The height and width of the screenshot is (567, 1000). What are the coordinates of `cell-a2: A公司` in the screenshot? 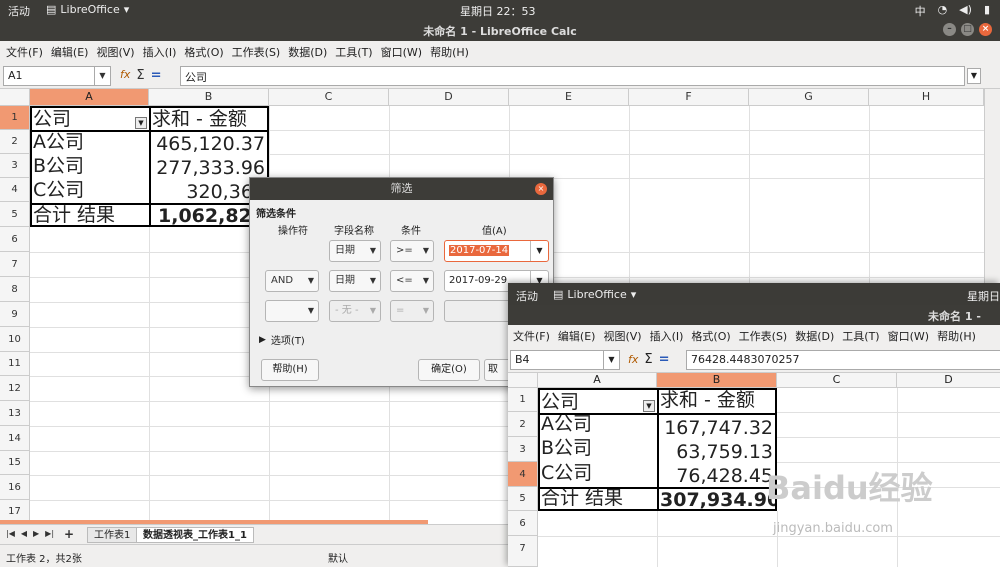 It's located at (90, 142).